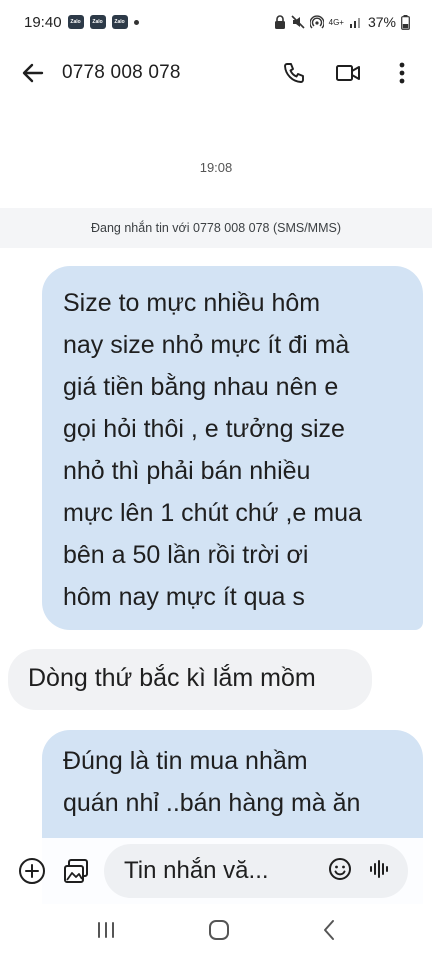 The height and width of the screenshot is (960, 432). What do you see at coordinates (206, 345) in the screenshot?
I see `message-line: nay size nhỏ mực ít đi mà` at bounding box center [206, 345].